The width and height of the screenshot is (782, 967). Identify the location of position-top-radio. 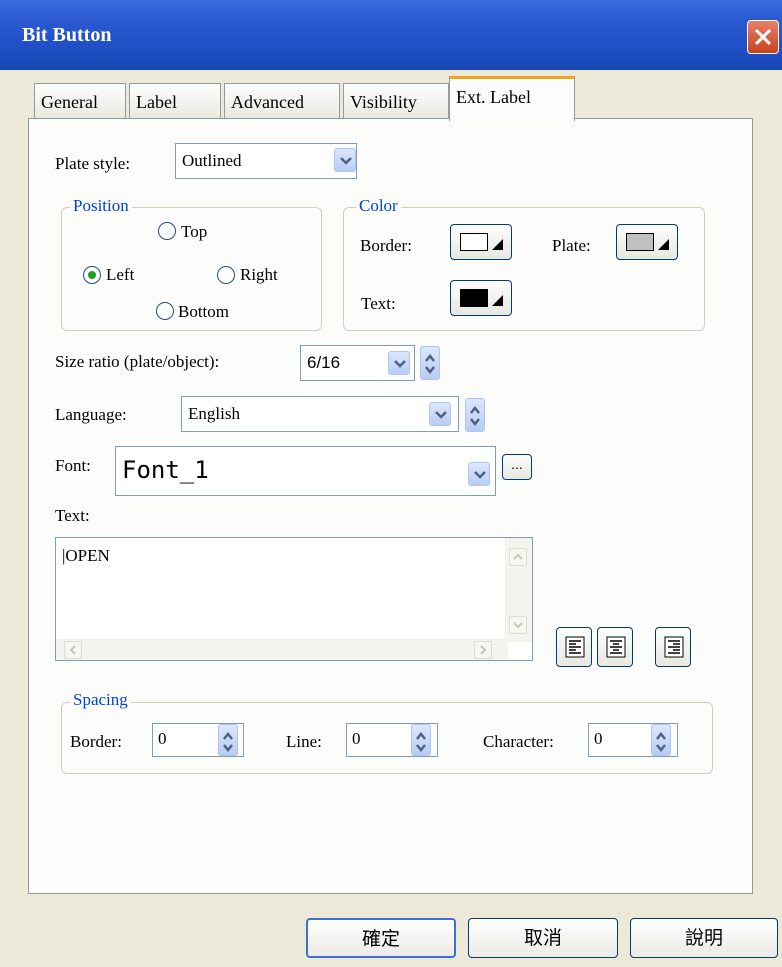
(167, 231).